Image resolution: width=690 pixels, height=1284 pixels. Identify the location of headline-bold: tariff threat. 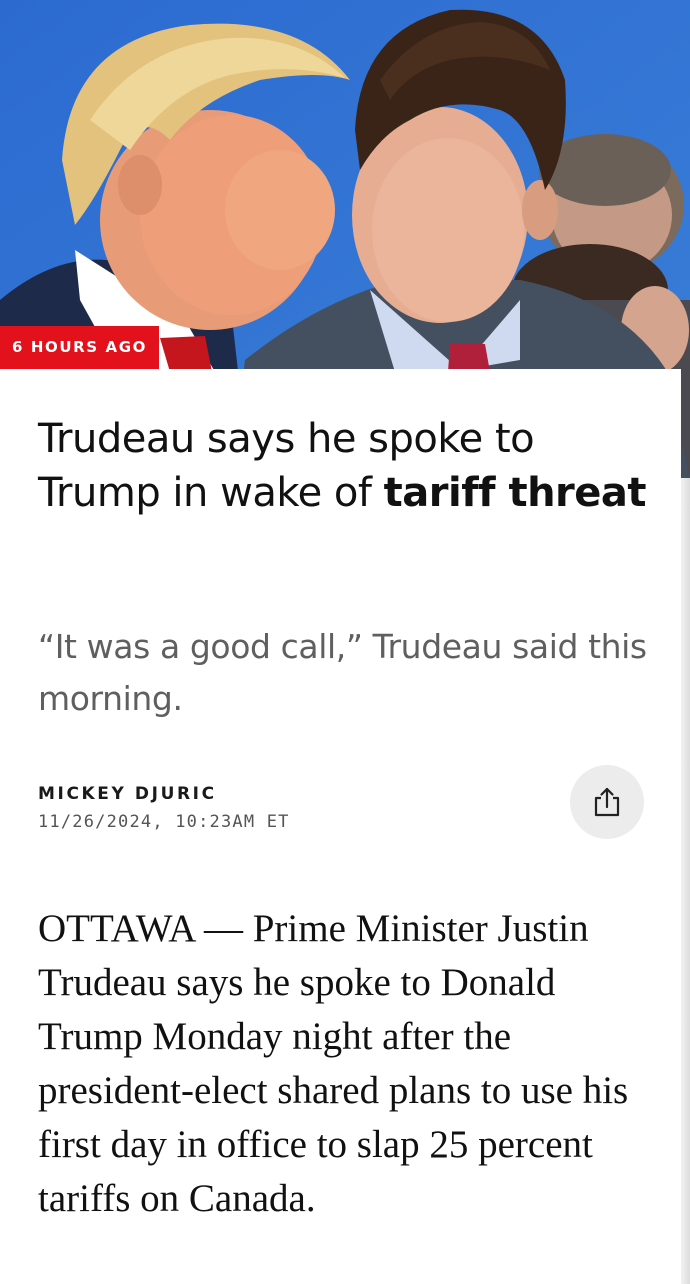
(515, 493).